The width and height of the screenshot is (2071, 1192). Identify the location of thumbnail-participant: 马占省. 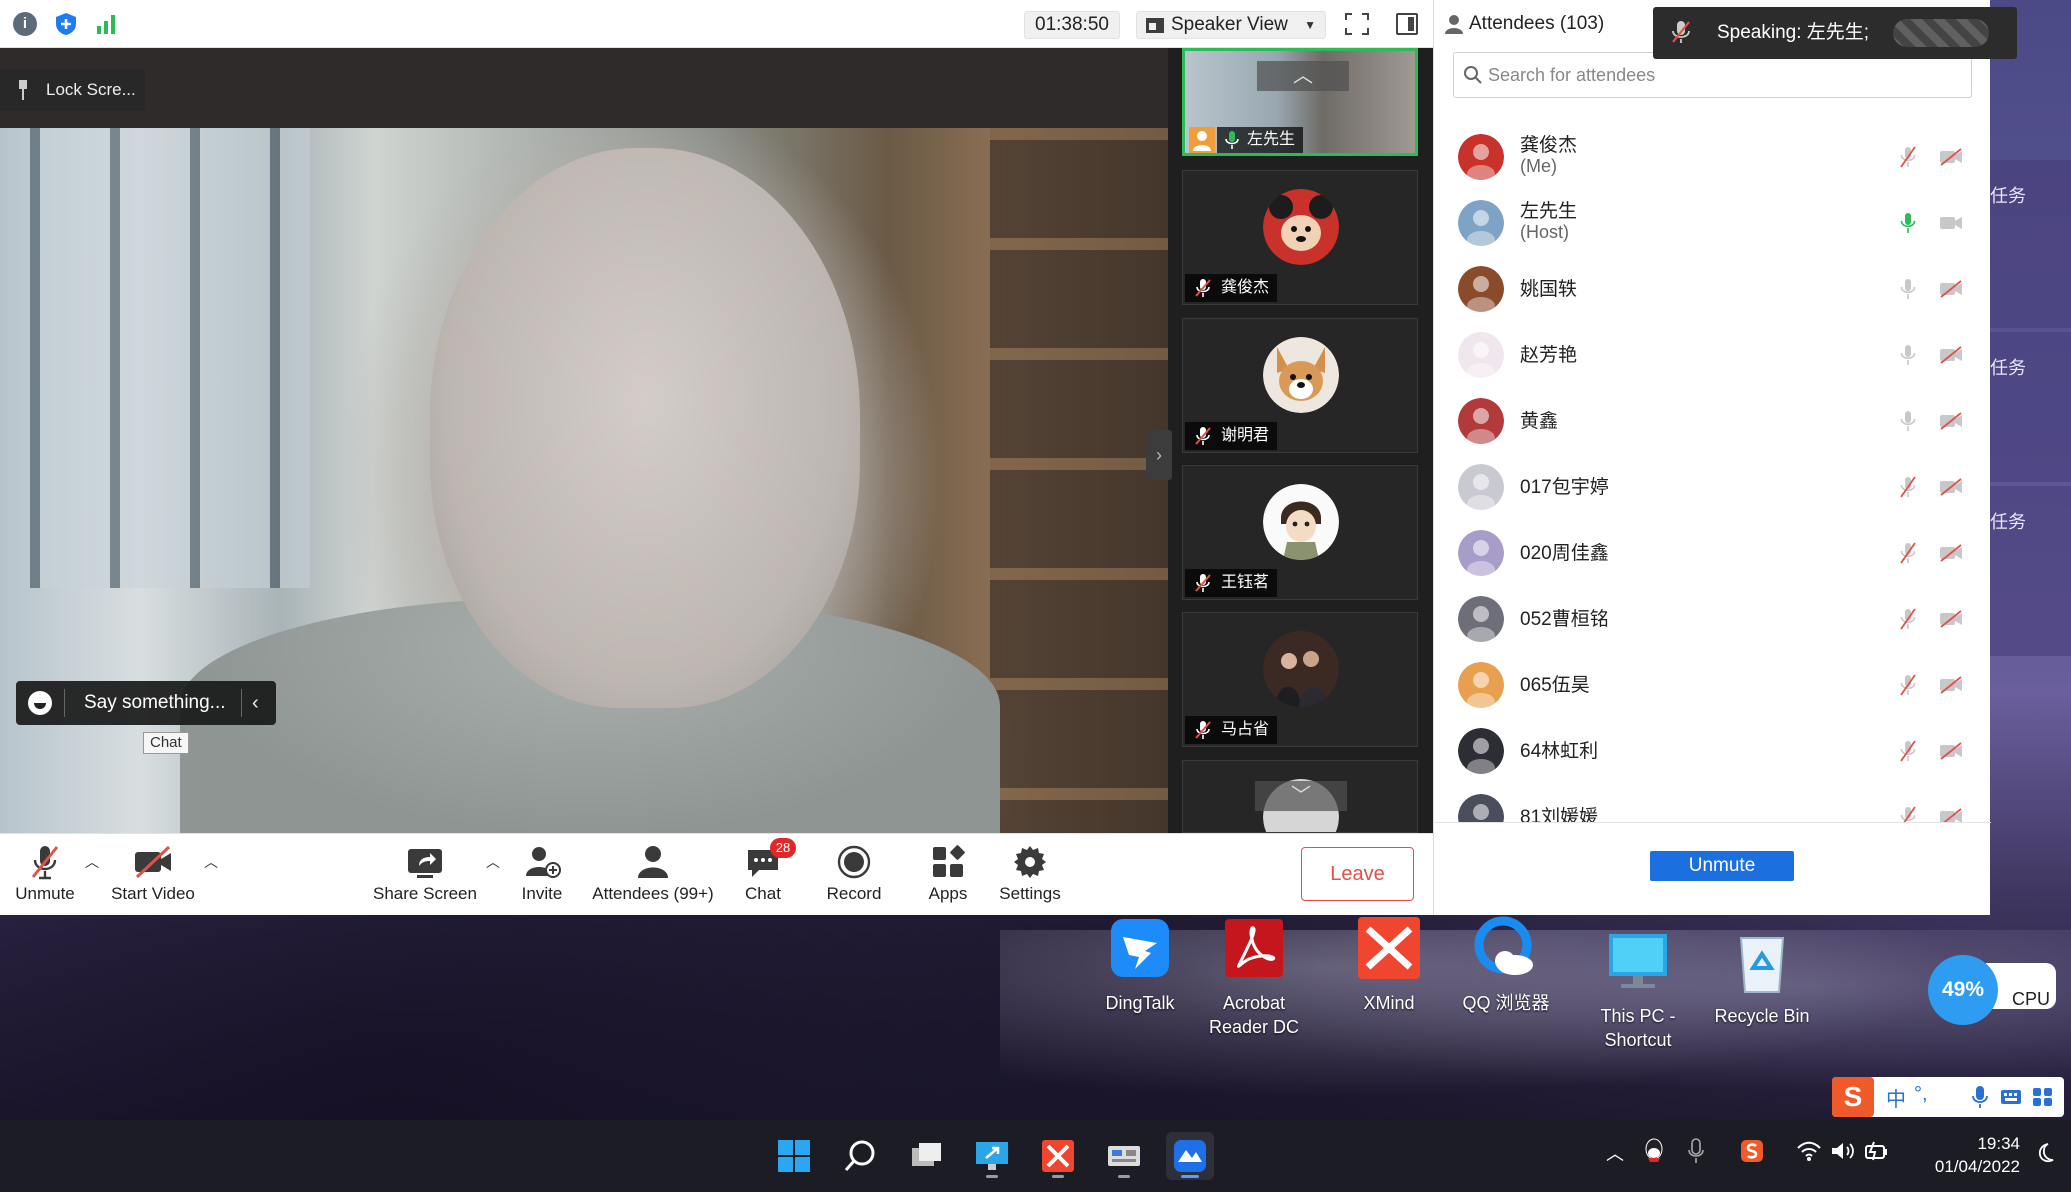
(1300, 679).